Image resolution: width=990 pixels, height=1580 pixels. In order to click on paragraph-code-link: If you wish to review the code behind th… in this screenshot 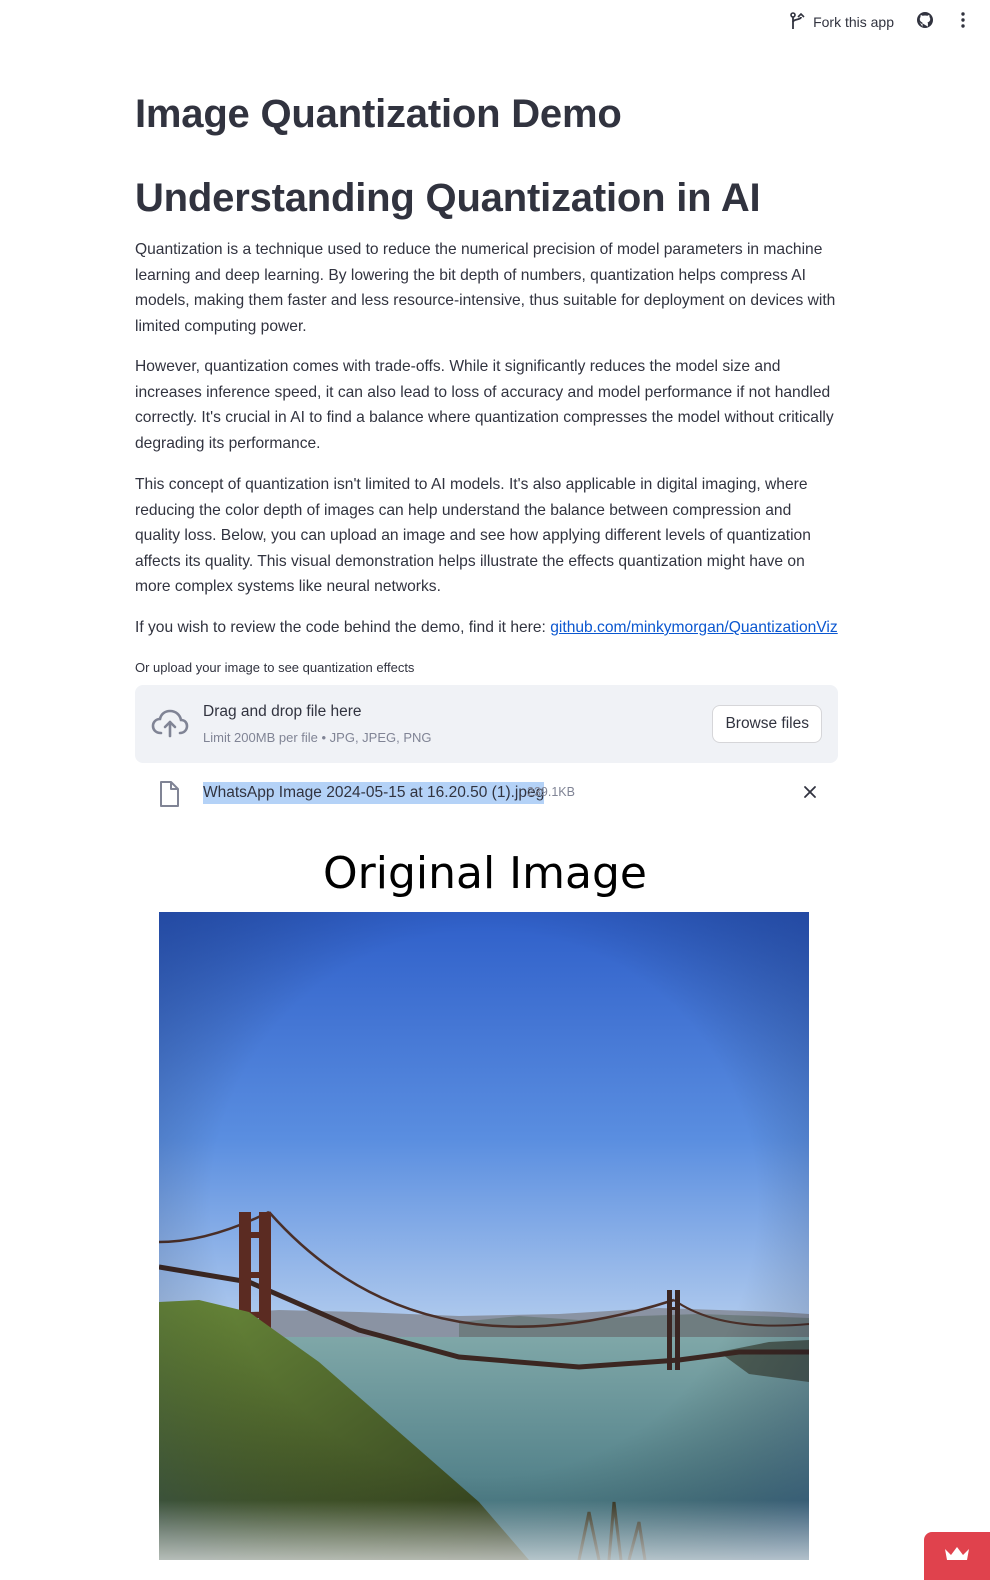, I will do `click(486, 628)`.